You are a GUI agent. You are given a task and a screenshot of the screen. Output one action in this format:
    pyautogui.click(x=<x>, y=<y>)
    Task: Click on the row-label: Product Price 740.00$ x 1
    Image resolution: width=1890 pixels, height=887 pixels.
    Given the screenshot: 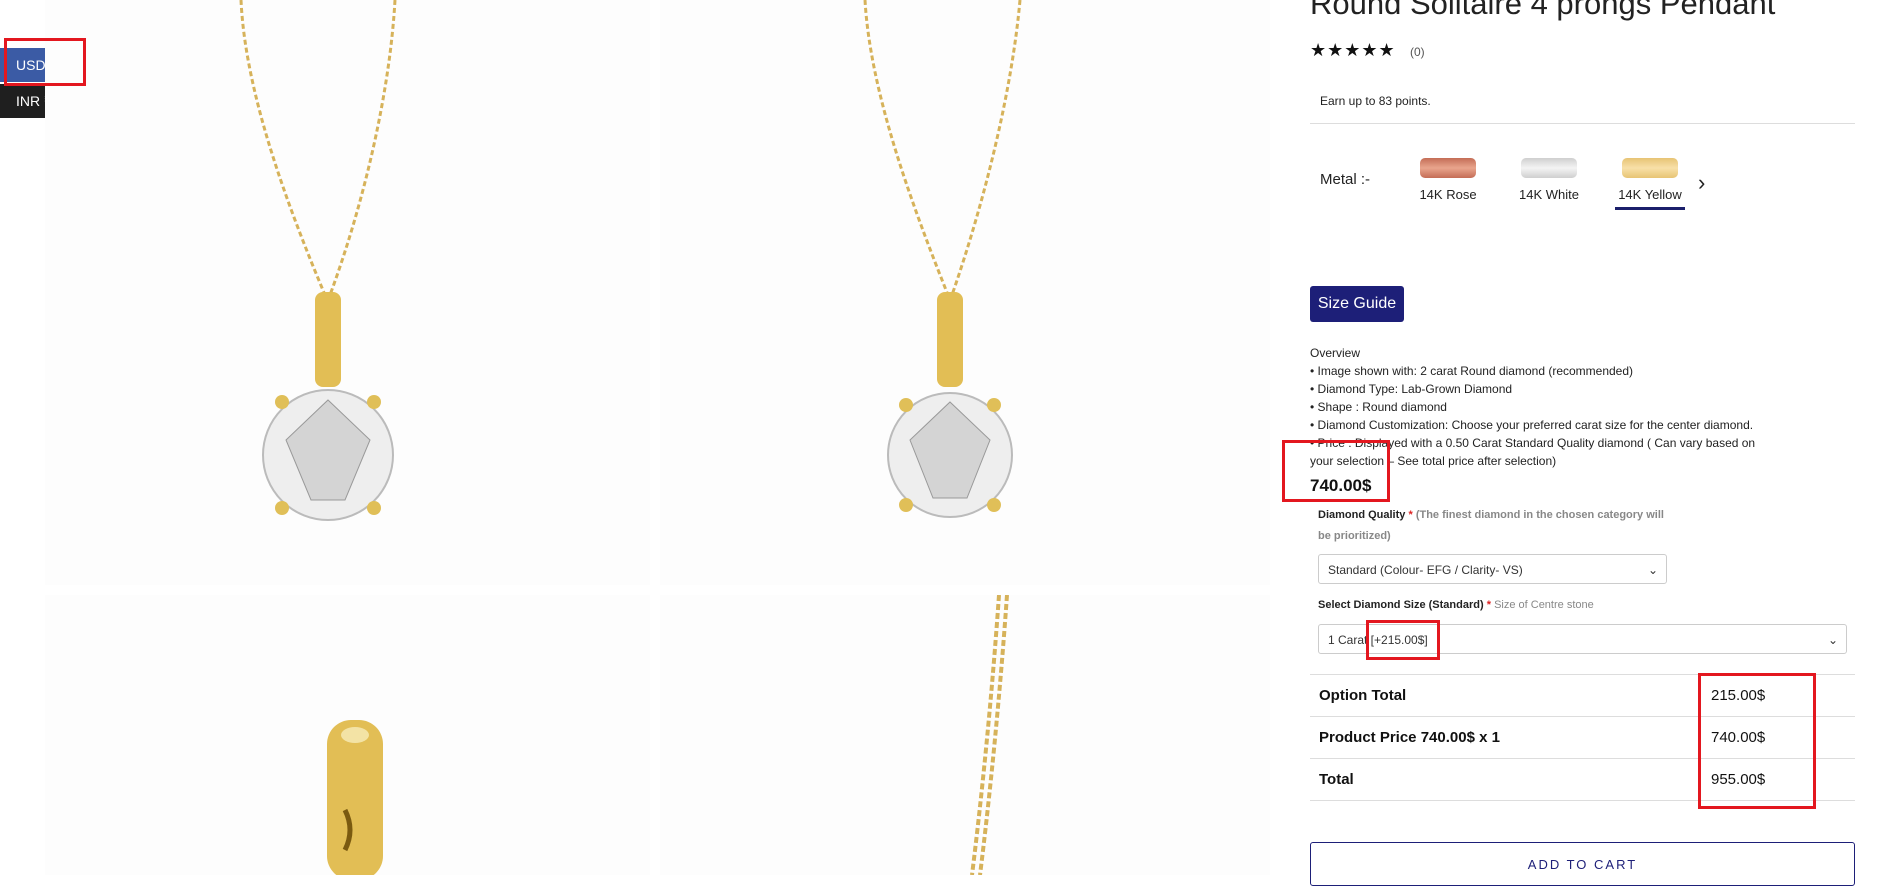 What is the action you would take?
    pyautogui.click(x=1508, y=737)
    